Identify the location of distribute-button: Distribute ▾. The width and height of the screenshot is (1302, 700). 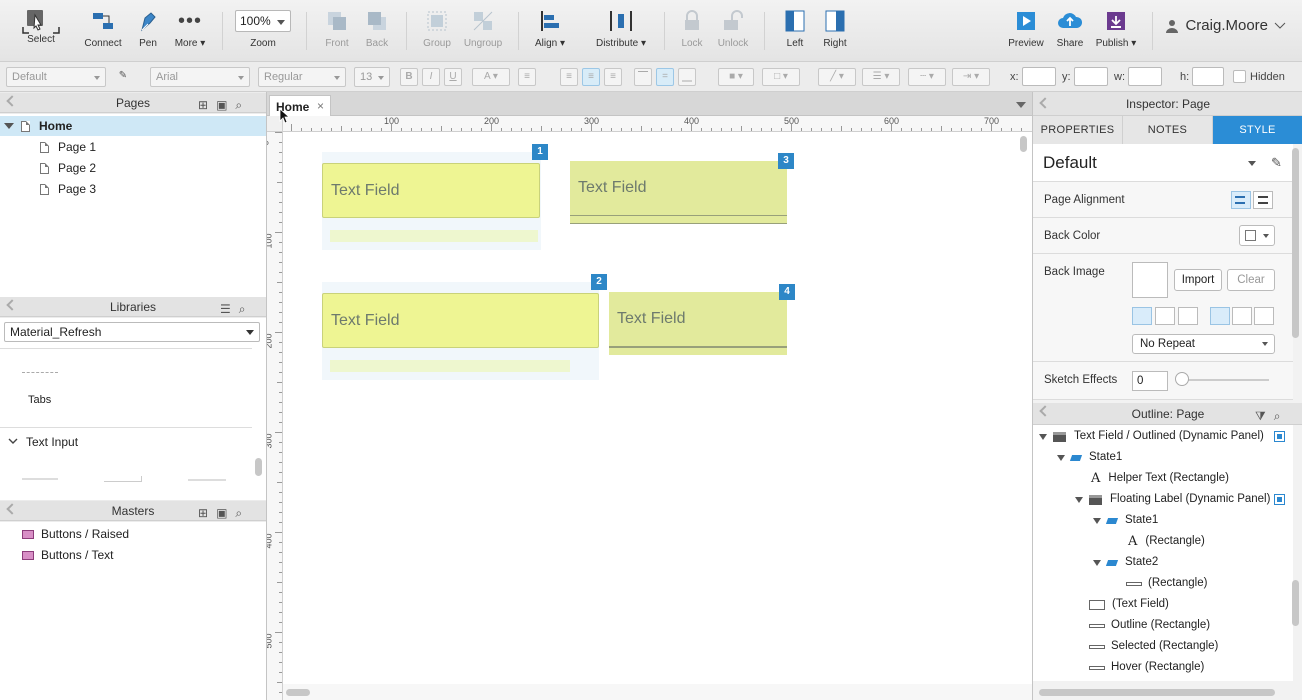
(621, 33).